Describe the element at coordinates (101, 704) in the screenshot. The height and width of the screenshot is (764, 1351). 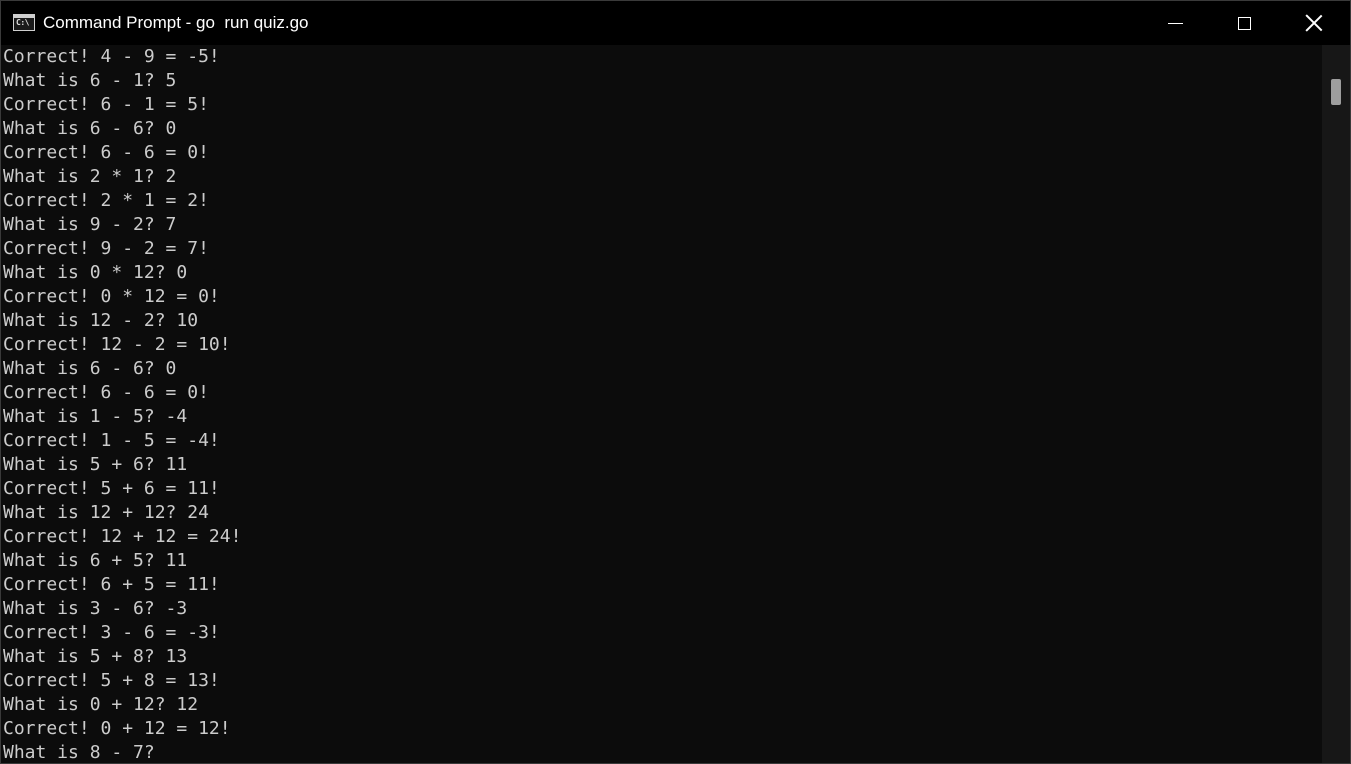
I see `console-line: What is 0 + 12? 12` at that location.